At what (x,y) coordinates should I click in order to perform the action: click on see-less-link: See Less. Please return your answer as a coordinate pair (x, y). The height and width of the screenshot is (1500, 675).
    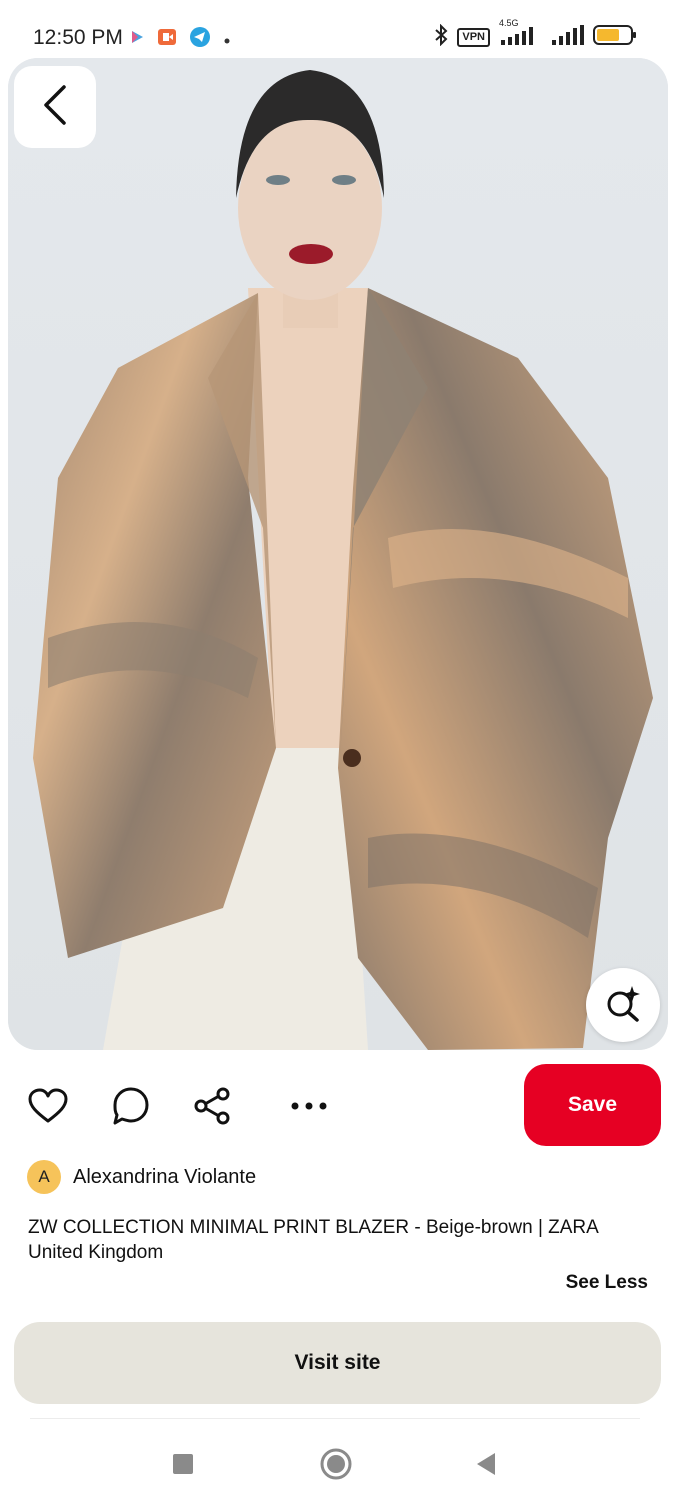
    Looking at the image, I should click on (607, 1283).